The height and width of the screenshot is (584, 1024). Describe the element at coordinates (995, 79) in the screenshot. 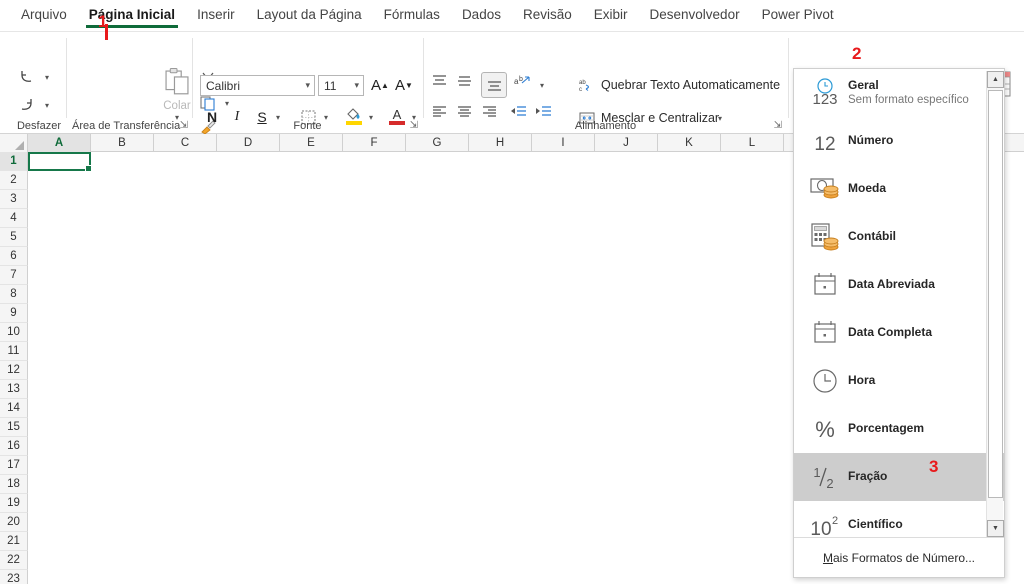

I see `scroll-up-arrow-icon: ▲` at that location.